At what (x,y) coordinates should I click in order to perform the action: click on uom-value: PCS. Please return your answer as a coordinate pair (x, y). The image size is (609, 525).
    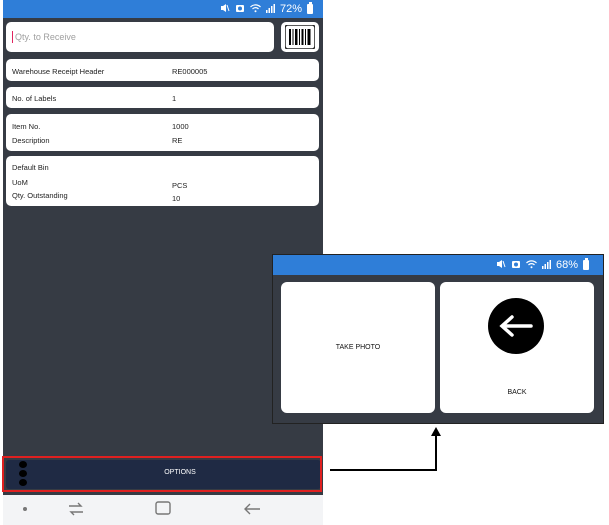
    Looking at the image, I should click on (180, 185).